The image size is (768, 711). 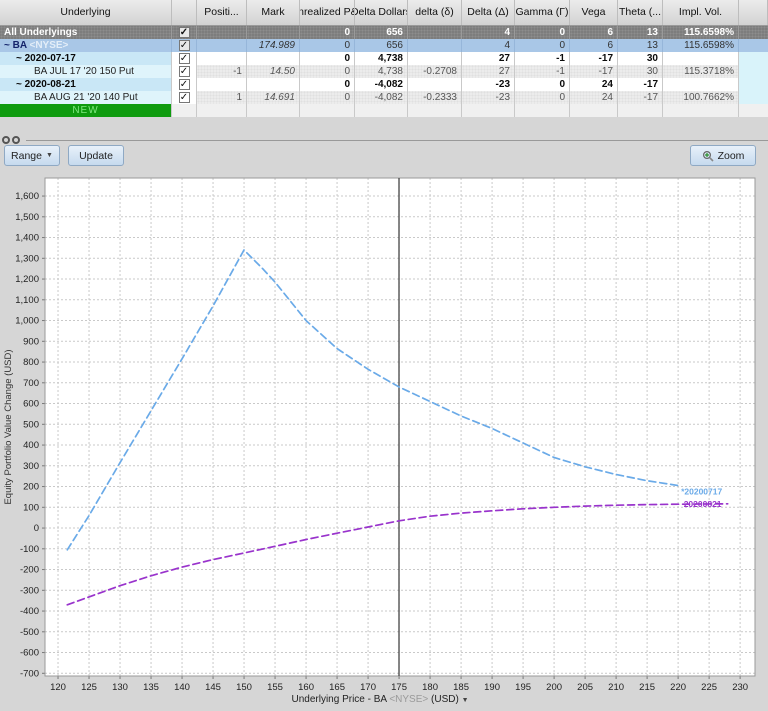 What do you see at coordinates (96, 155) in the screenshot?
I see `update-button: Update` at bounding box center [96, 155].